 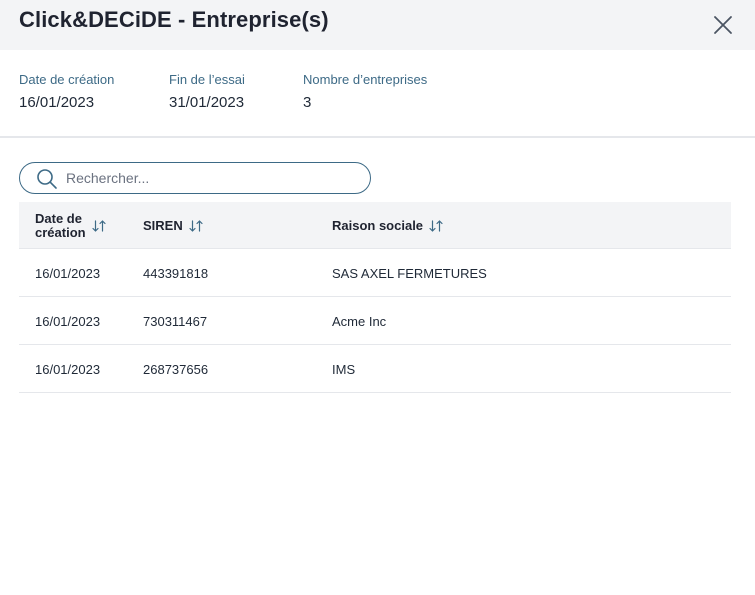 I want to click on table-header: Date de création SIREN Raison sociale, so click(x=375, y=225).